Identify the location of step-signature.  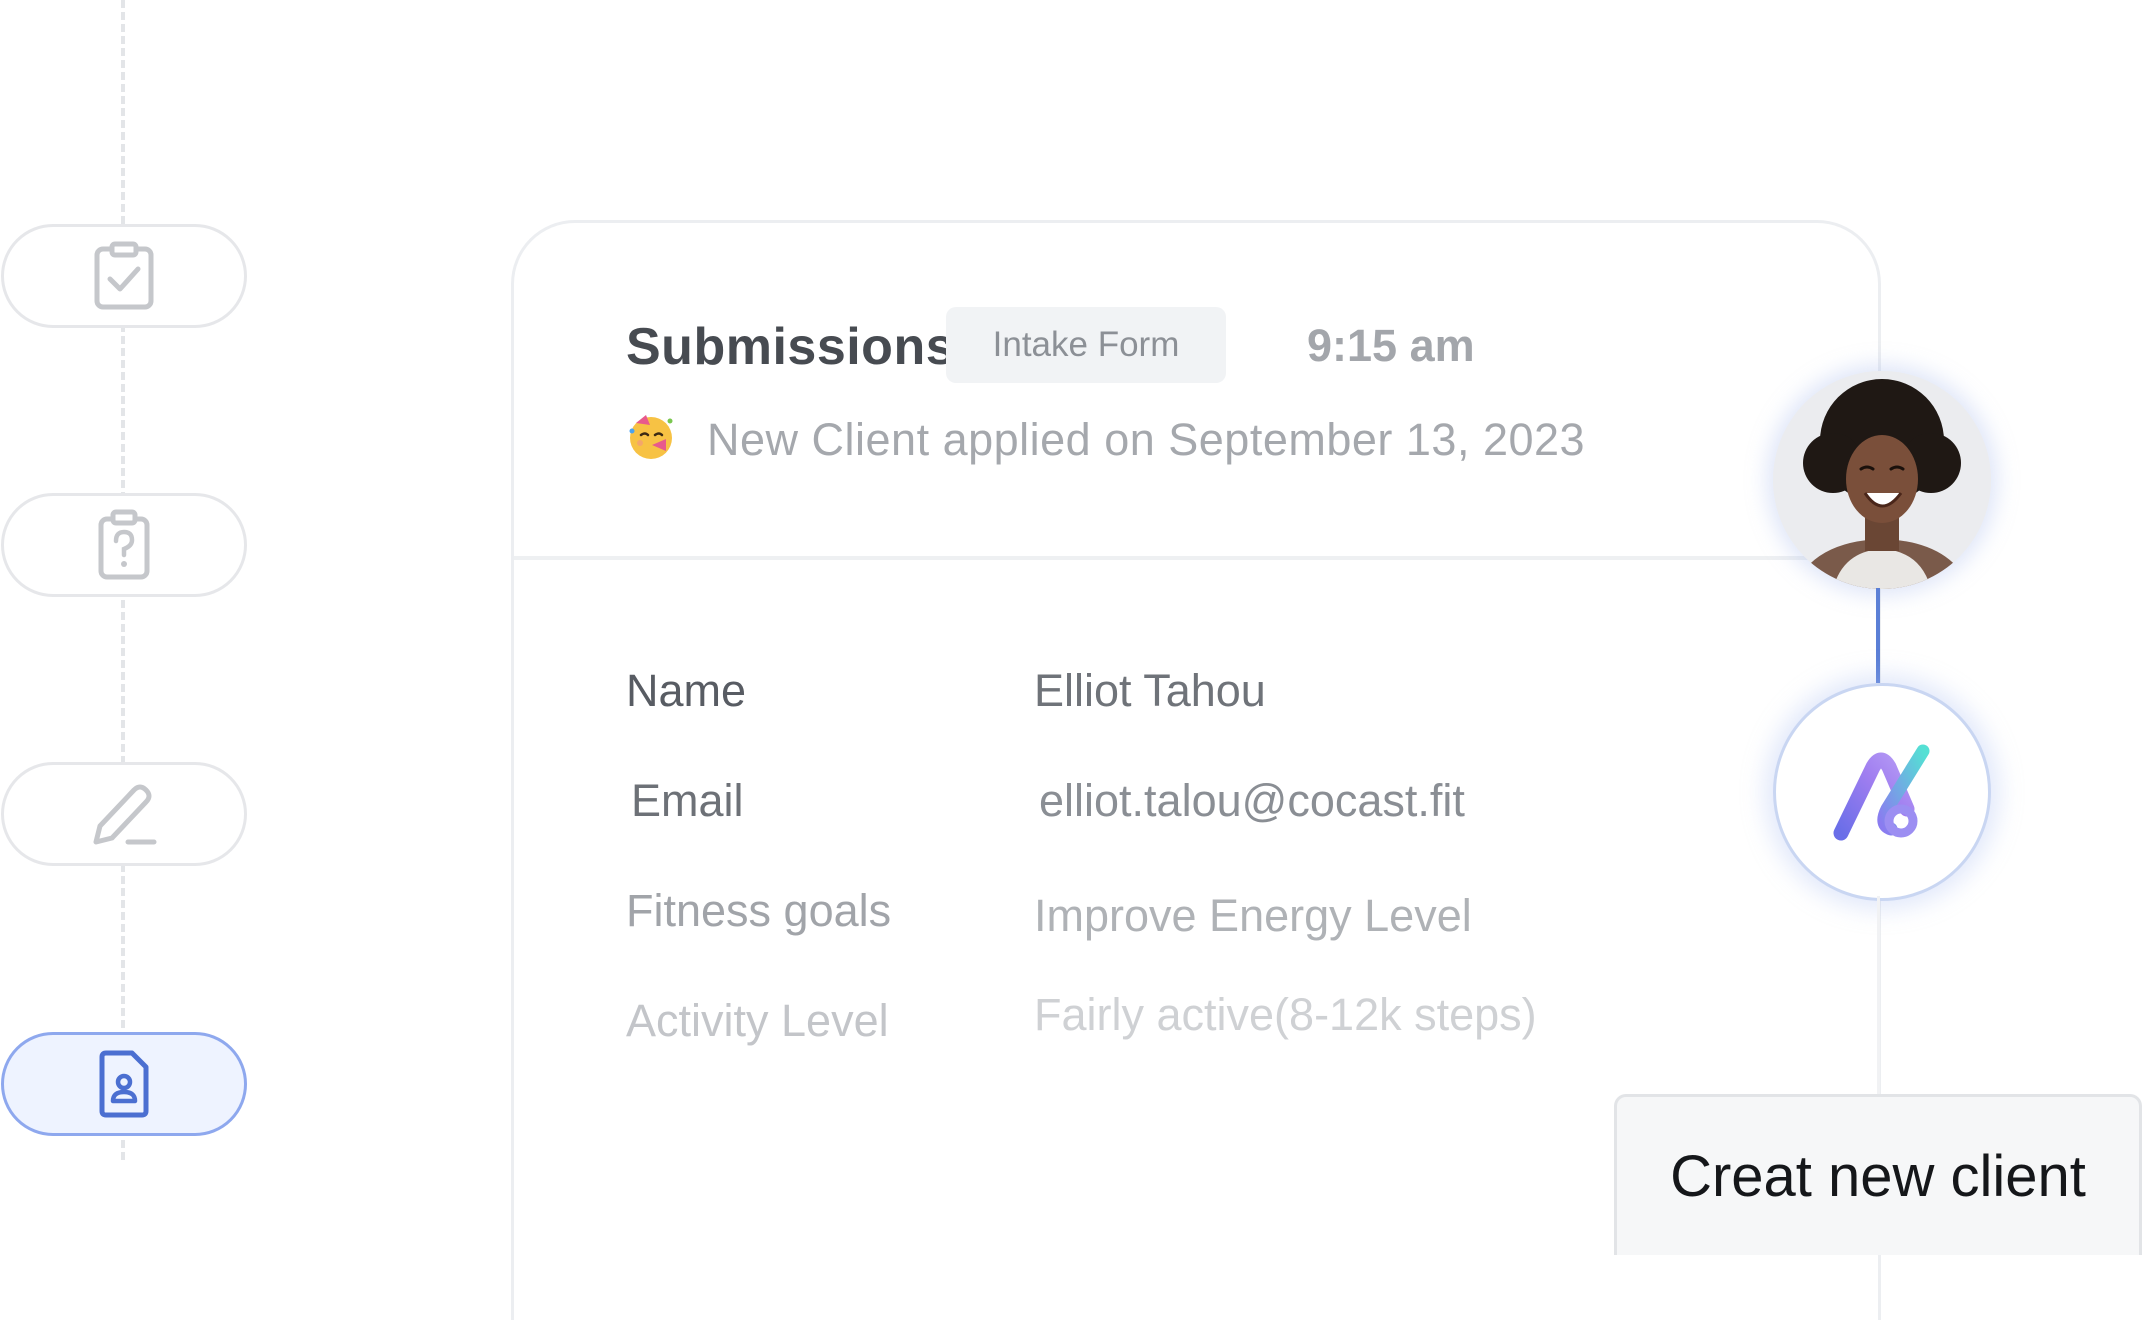
(124, 814).